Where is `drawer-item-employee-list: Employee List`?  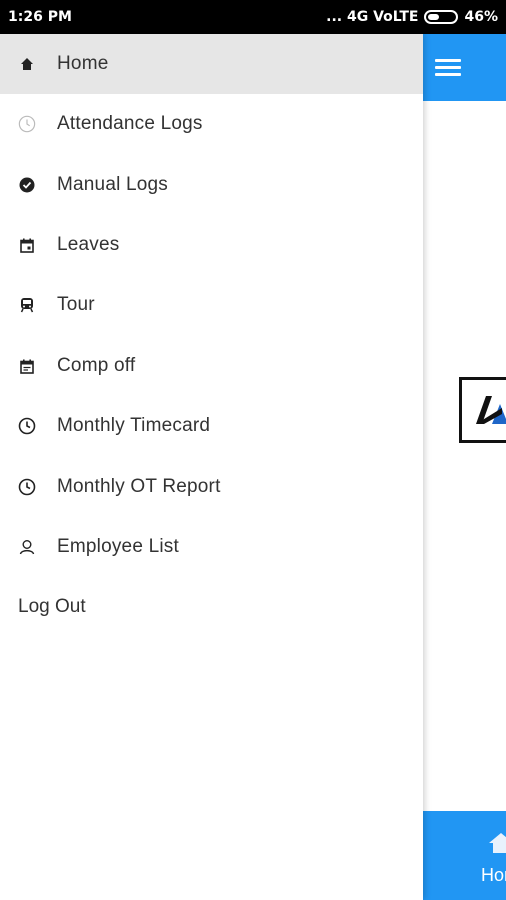 drawer-item-employee-list: Employee List is located at coordinates (211, 547).